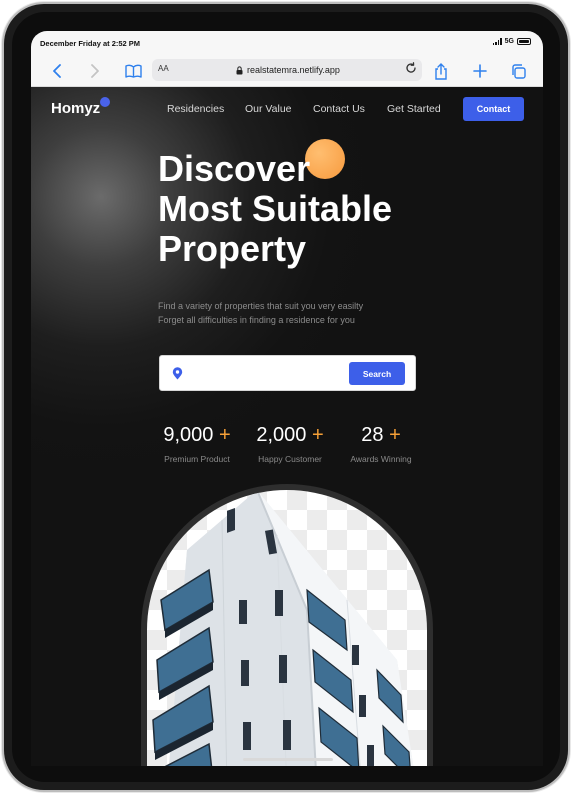  I want to click on stat-value: 2,000 +, so click(290, 435).